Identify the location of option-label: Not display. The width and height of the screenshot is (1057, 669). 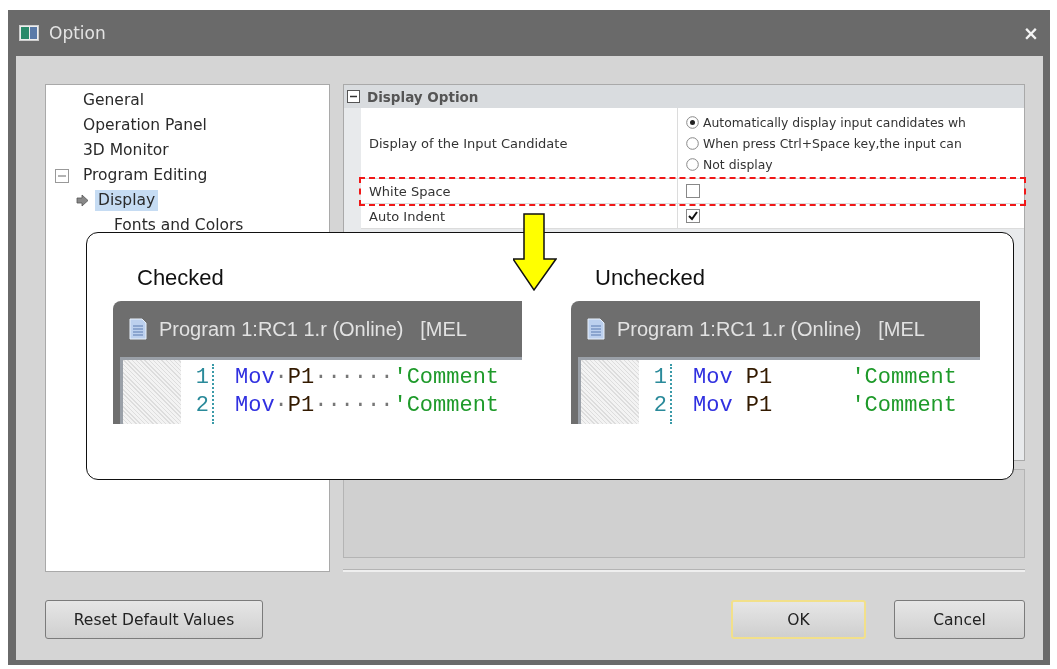
(738, 164).